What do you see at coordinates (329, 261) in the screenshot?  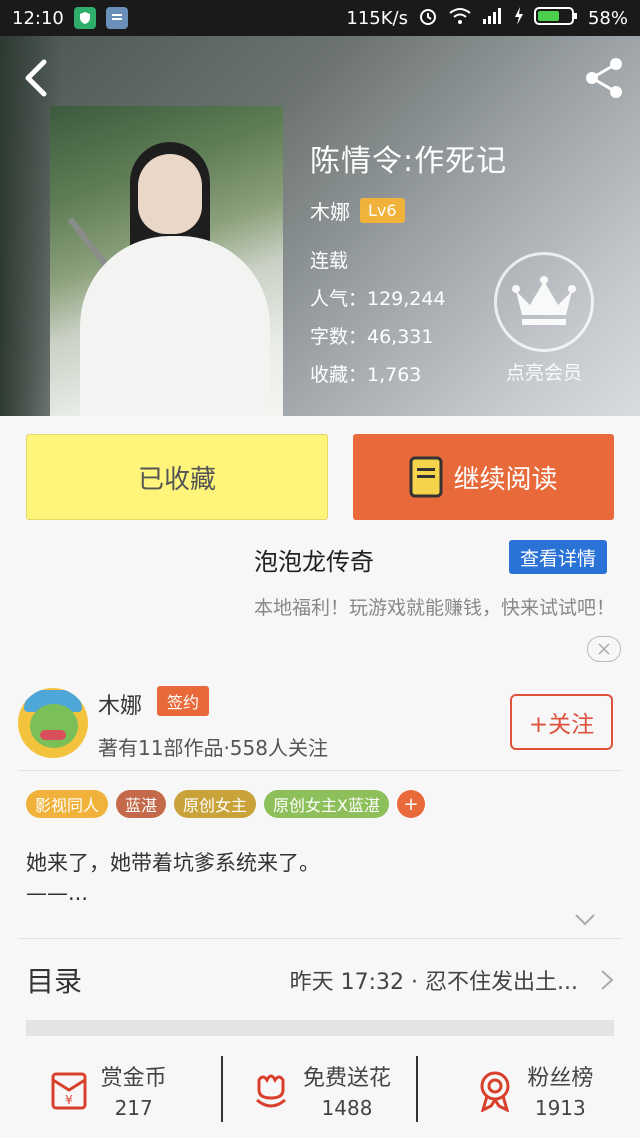 I see `book-status: 连载` at bounding box center [329, 261].